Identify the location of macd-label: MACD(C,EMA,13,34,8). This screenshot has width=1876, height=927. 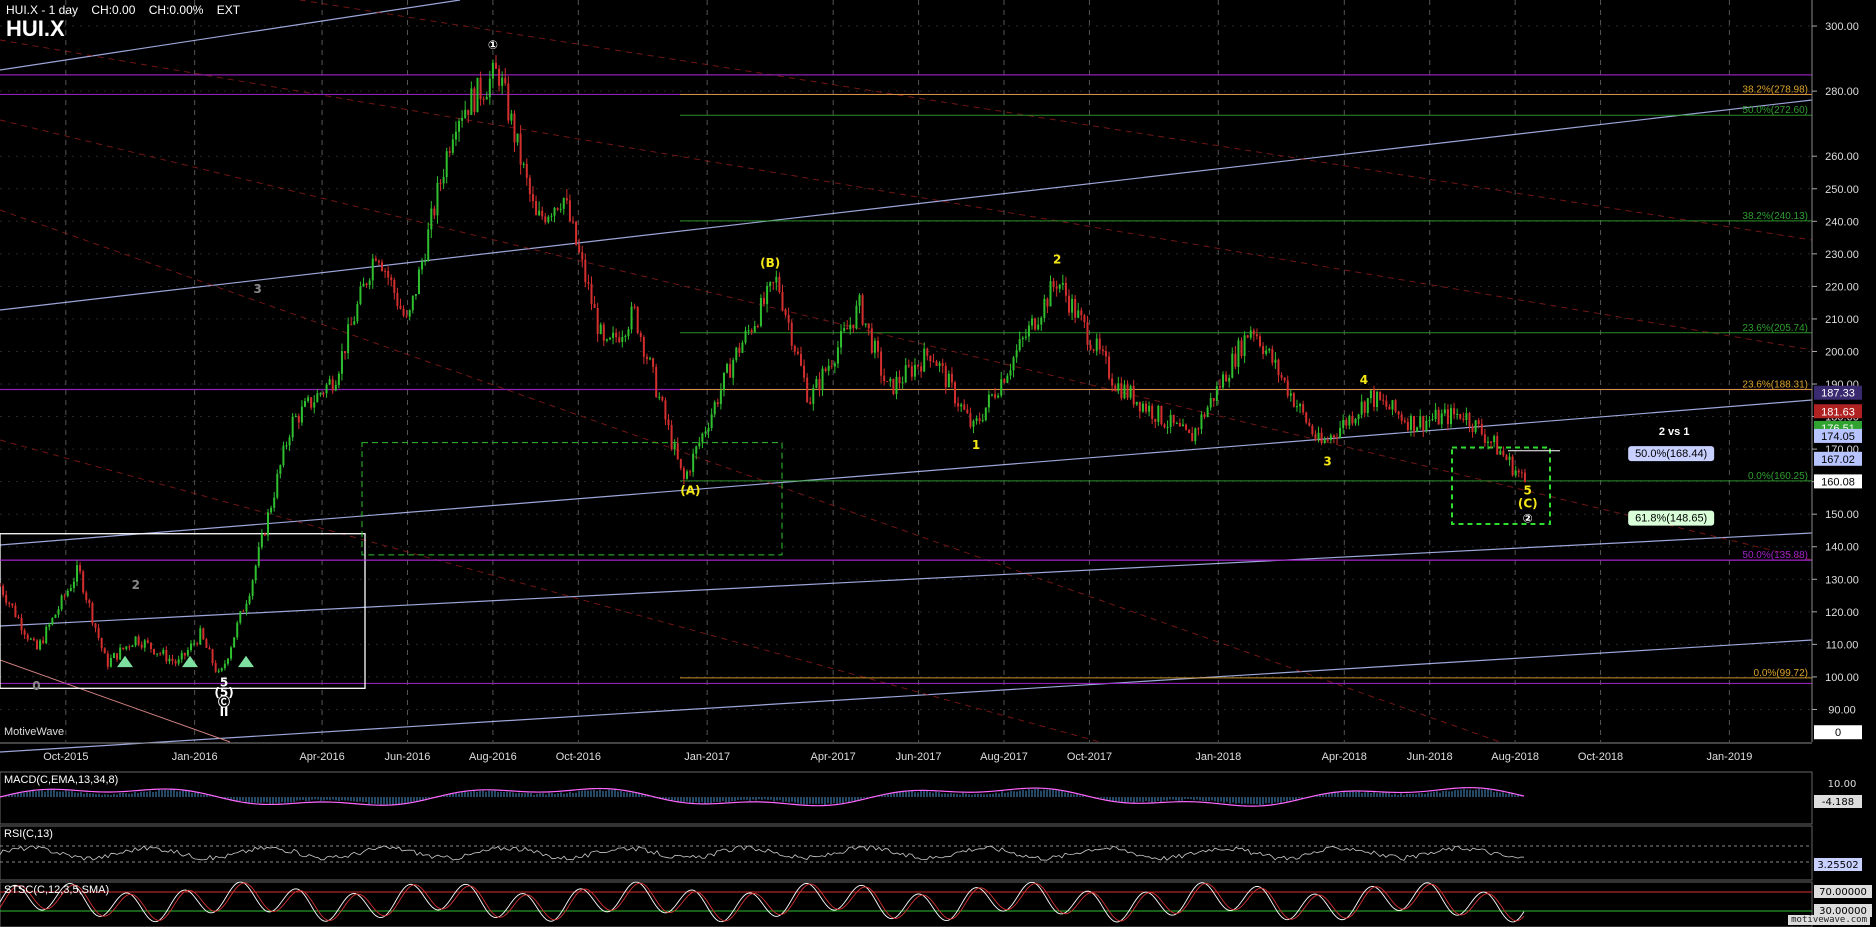
(61, 780).